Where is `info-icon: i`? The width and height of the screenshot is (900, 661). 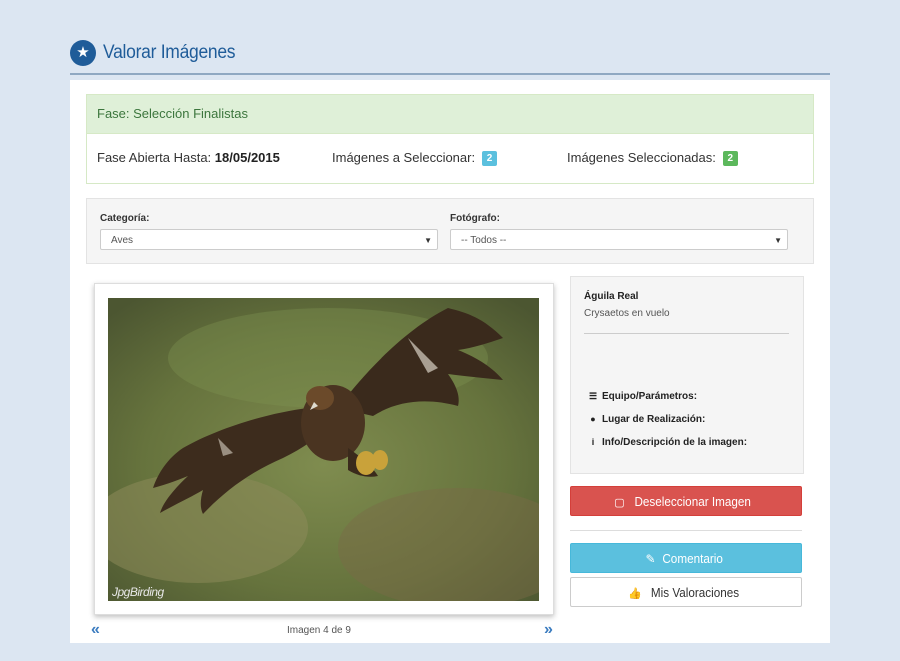
info-icon: i is located at coordinates (593, 442).